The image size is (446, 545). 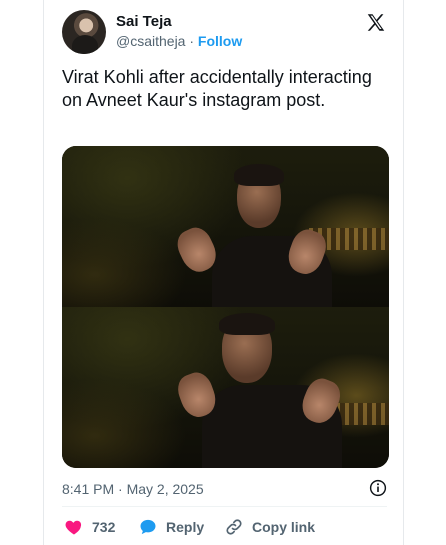 I want to click on author-subline: @csaitheja · Follow, so click(x=179, y=41).